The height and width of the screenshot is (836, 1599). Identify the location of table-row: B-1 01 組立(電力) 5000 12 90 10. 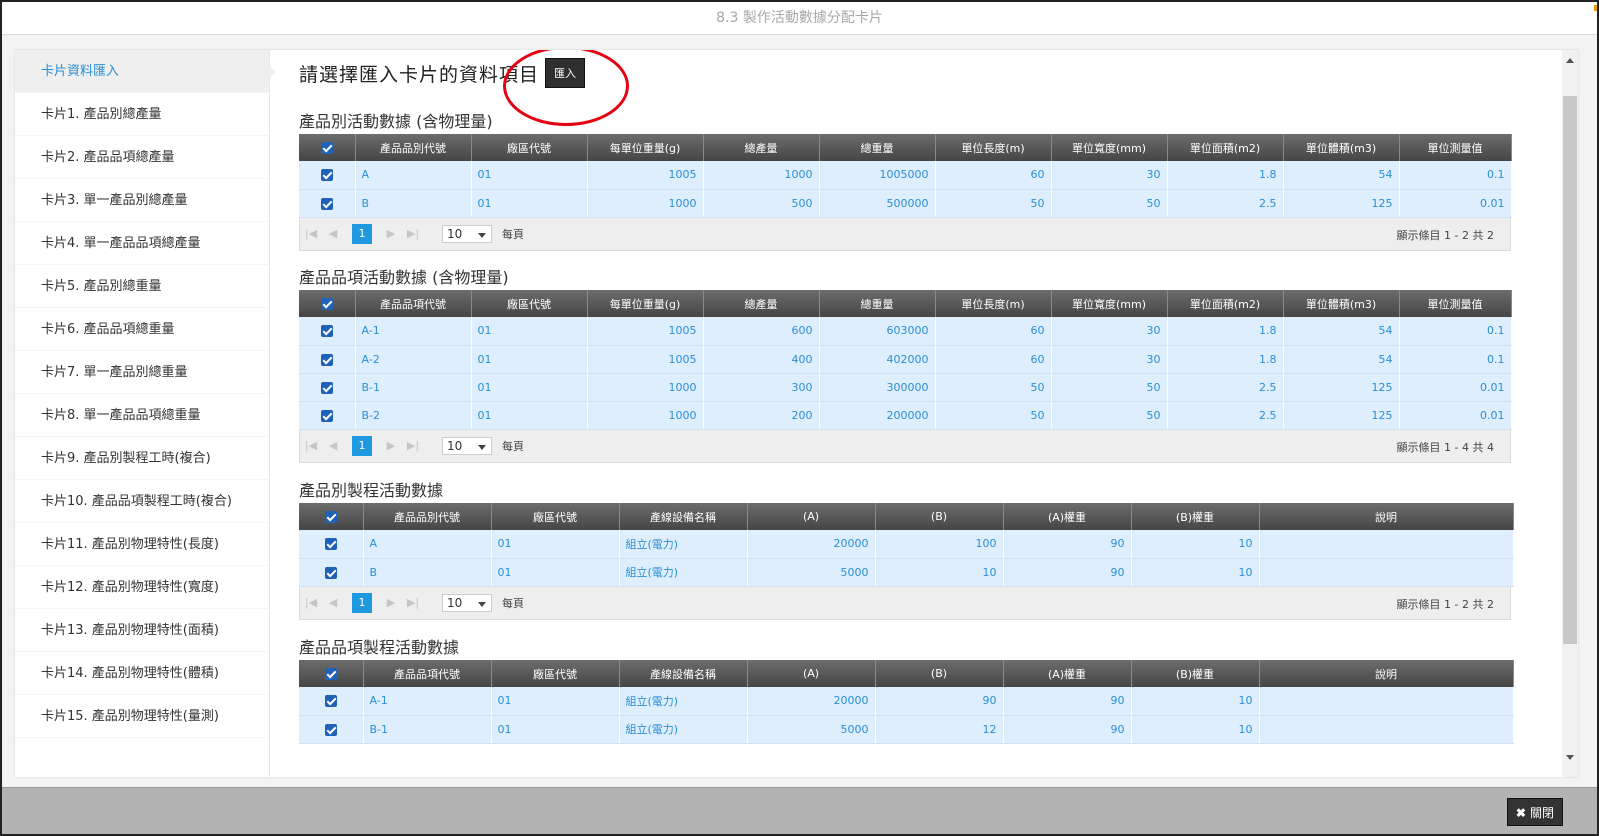
(906, 729).